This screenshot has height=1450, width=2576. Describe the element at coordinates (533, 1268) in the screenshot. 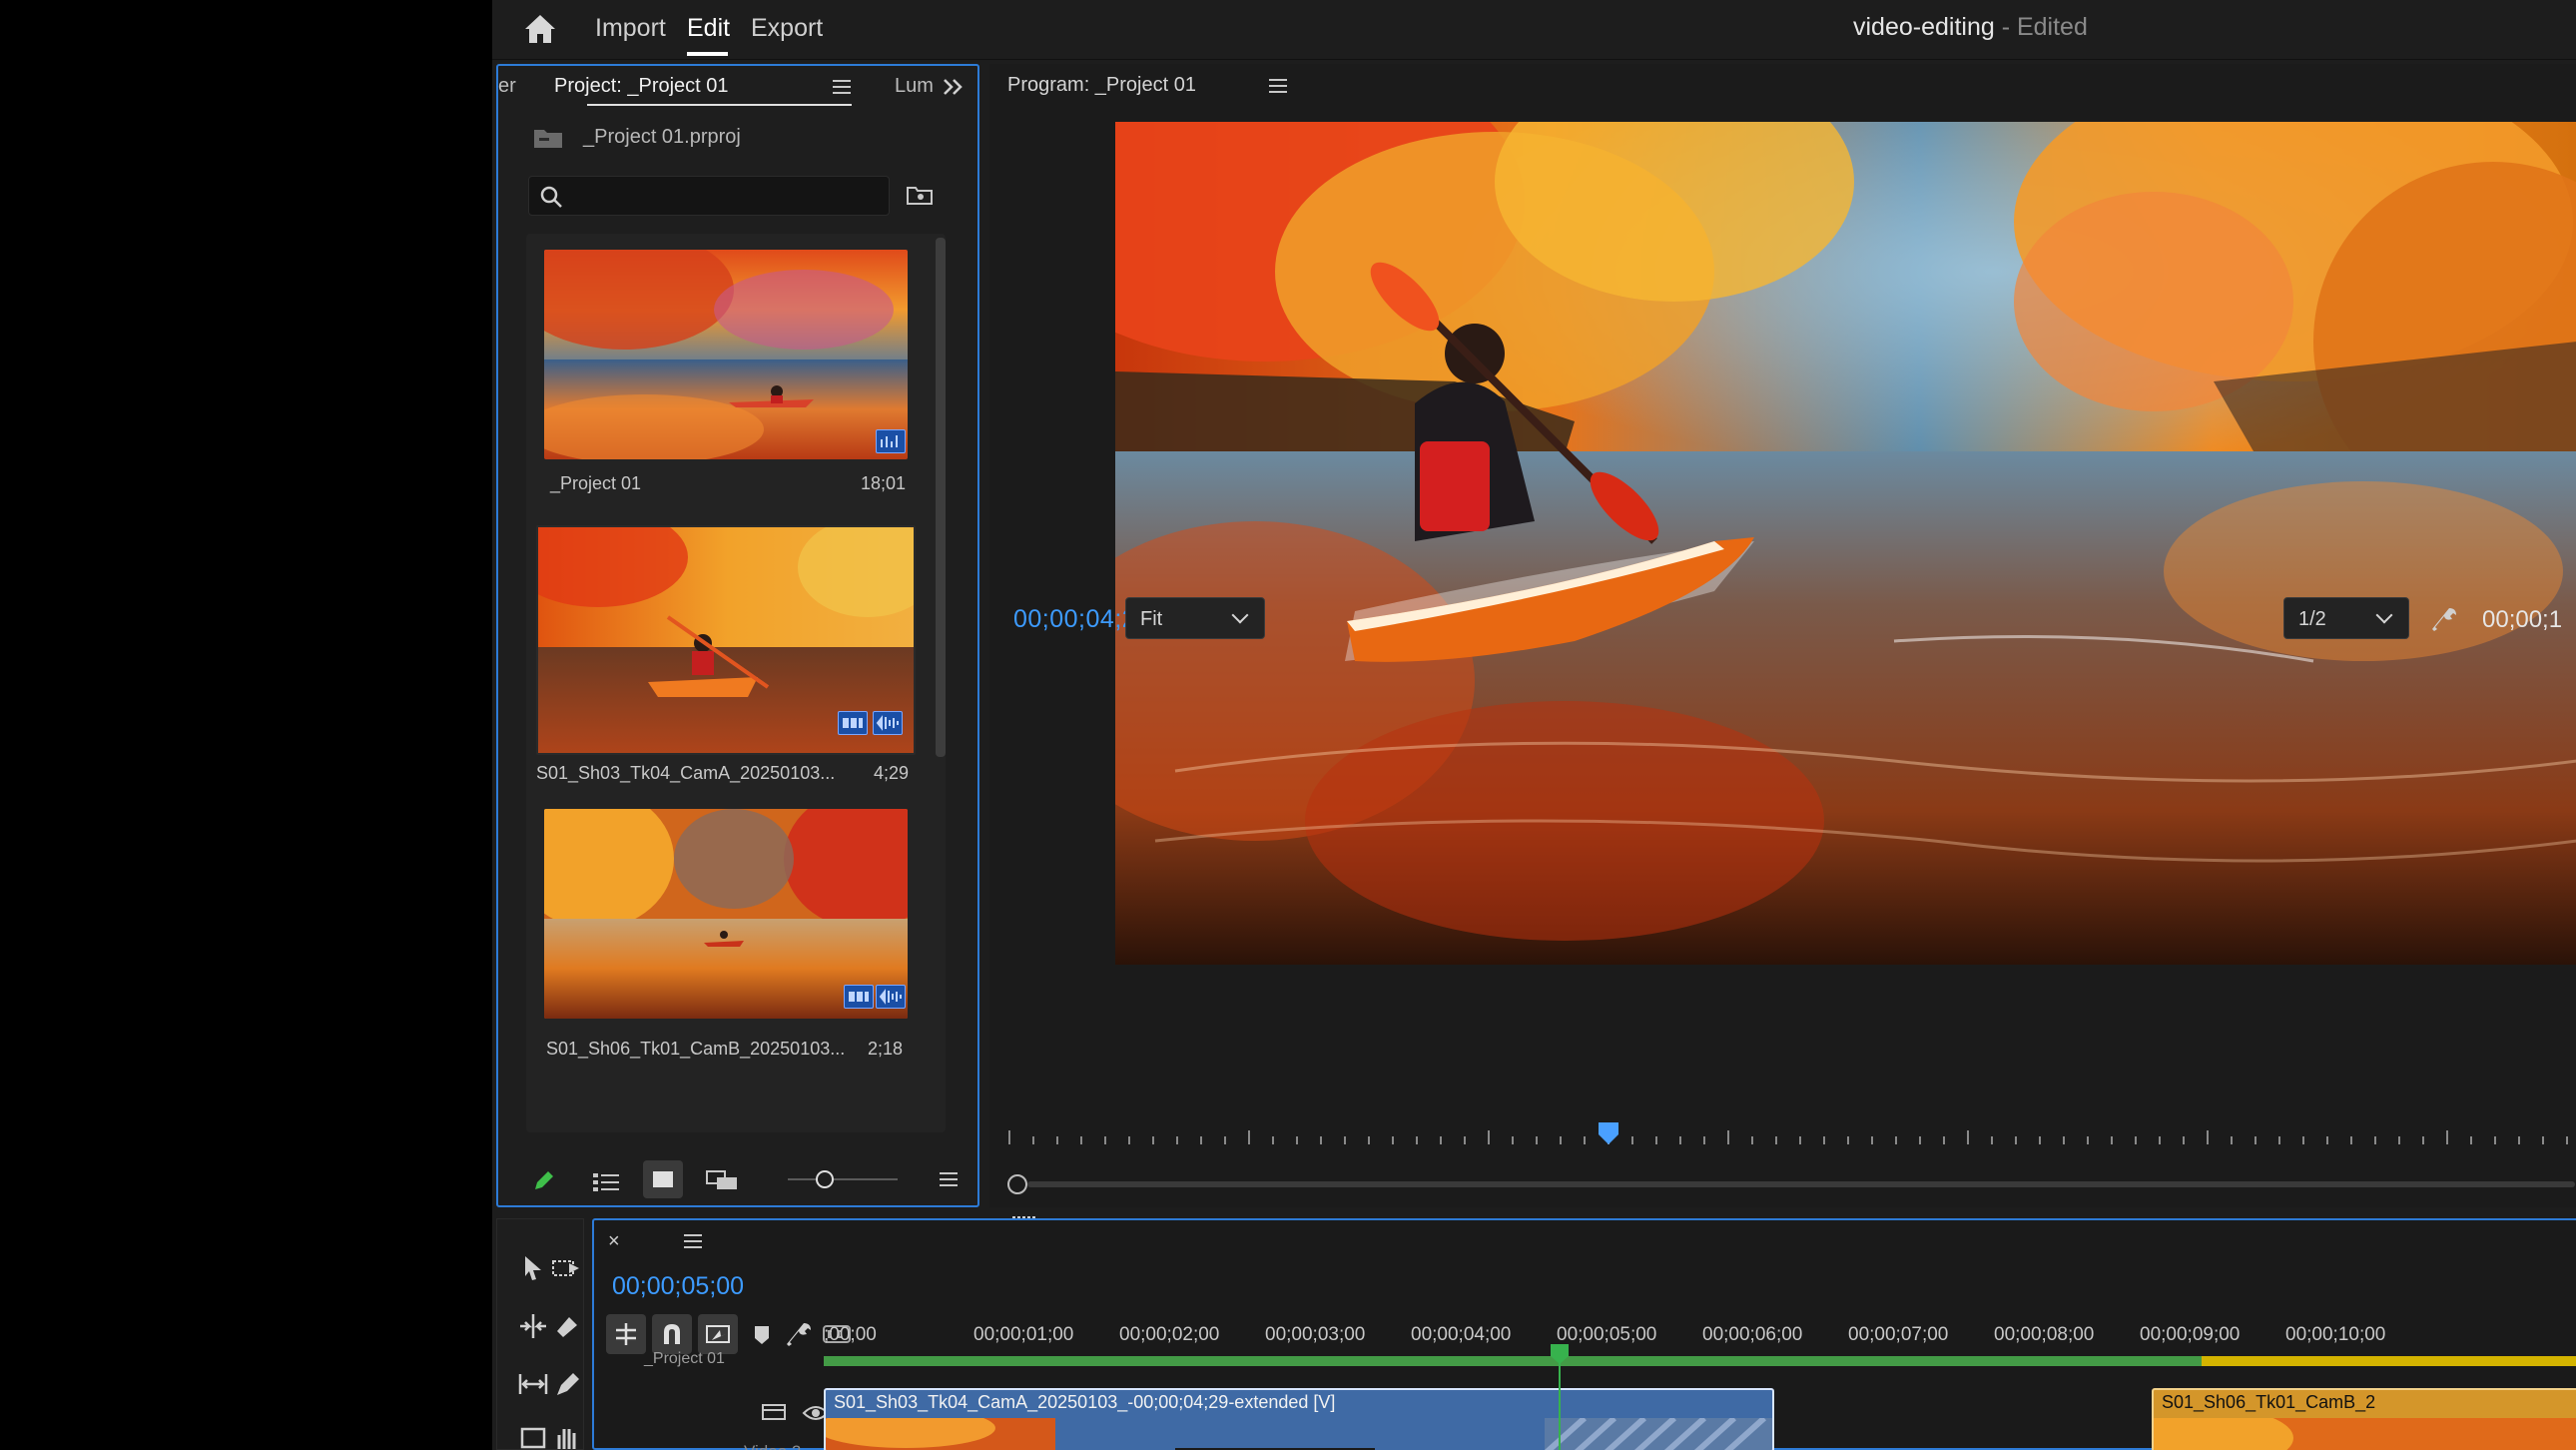

I see `selection-tool-icon` at that location.